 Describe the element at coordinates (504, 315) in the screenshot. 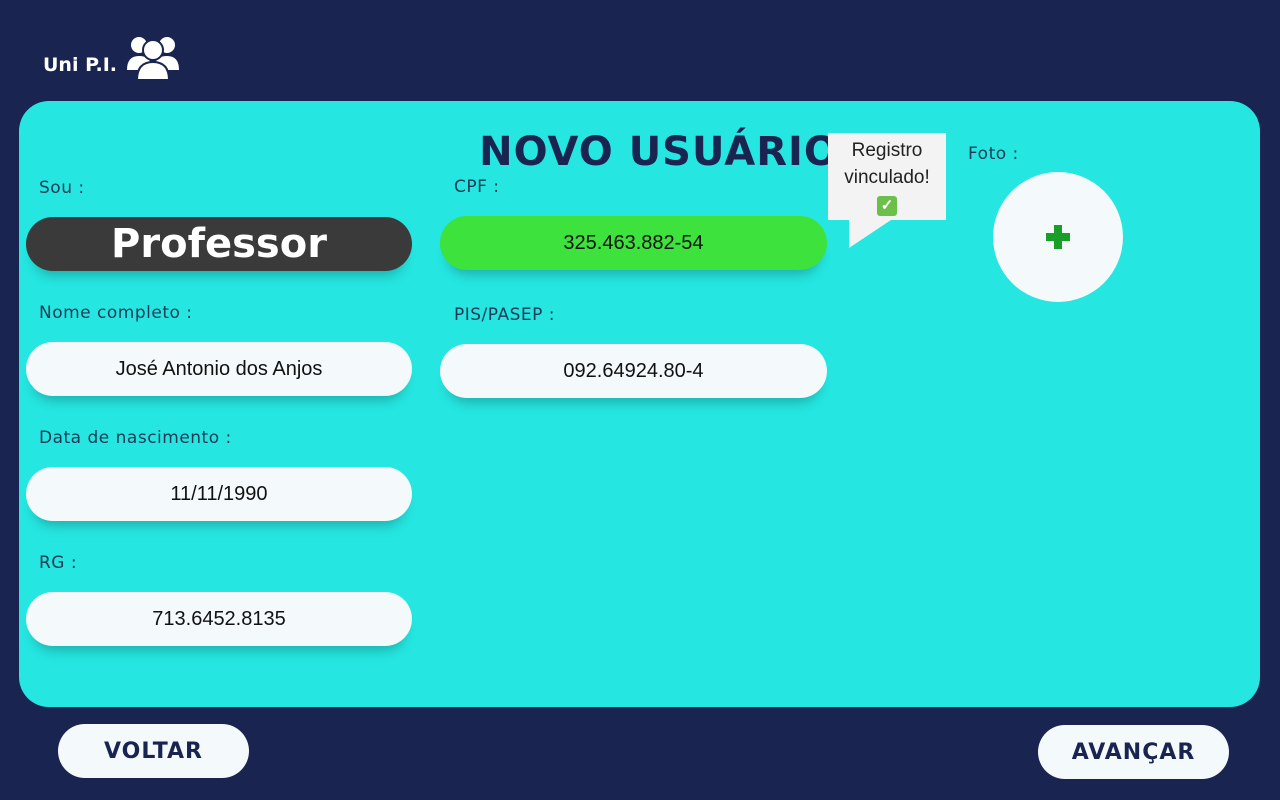

I see `pis-pasep-label: PIS/PASEP :` at that location.